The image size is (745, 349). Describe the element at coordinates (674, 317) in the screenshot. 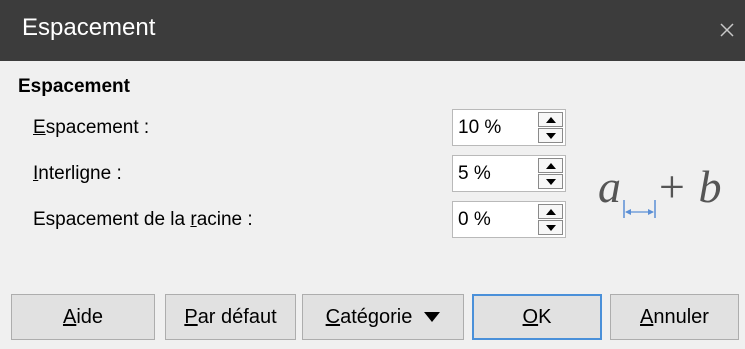

I see `cancel-button: Annuler` at that location.